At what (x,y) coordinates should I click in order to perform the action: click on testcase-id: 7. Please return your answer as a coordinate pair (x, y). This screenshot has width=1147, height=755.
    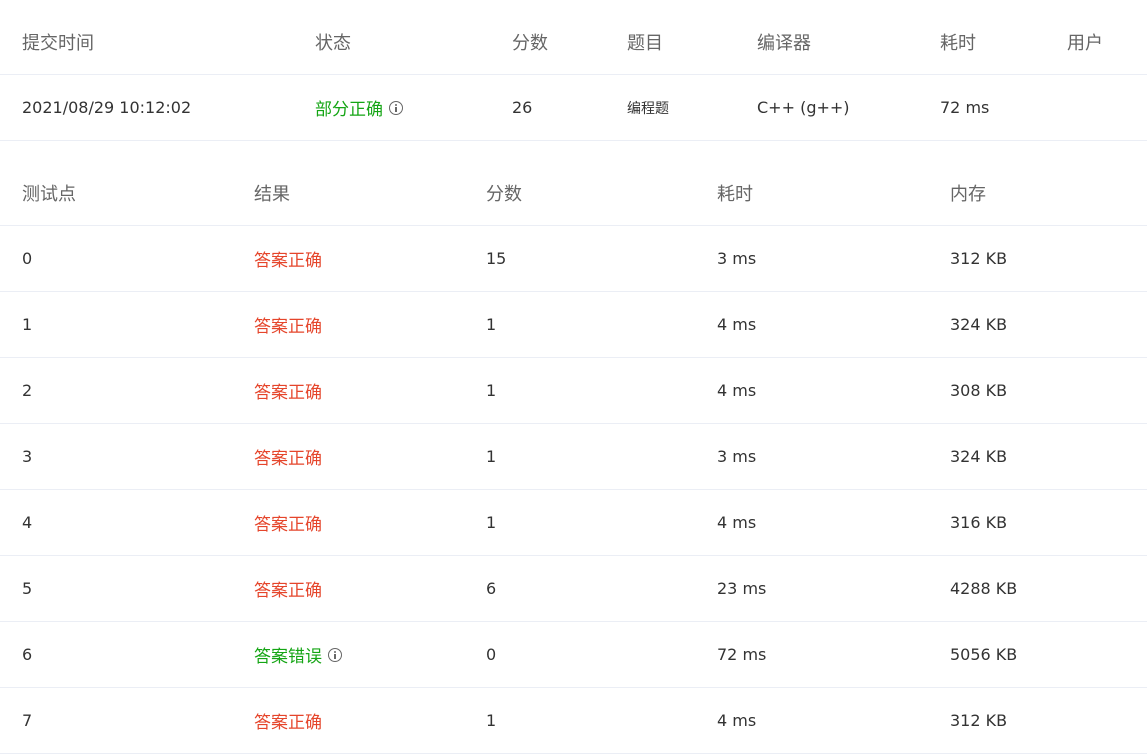
    Looking at the image, I should click on (27, 720).